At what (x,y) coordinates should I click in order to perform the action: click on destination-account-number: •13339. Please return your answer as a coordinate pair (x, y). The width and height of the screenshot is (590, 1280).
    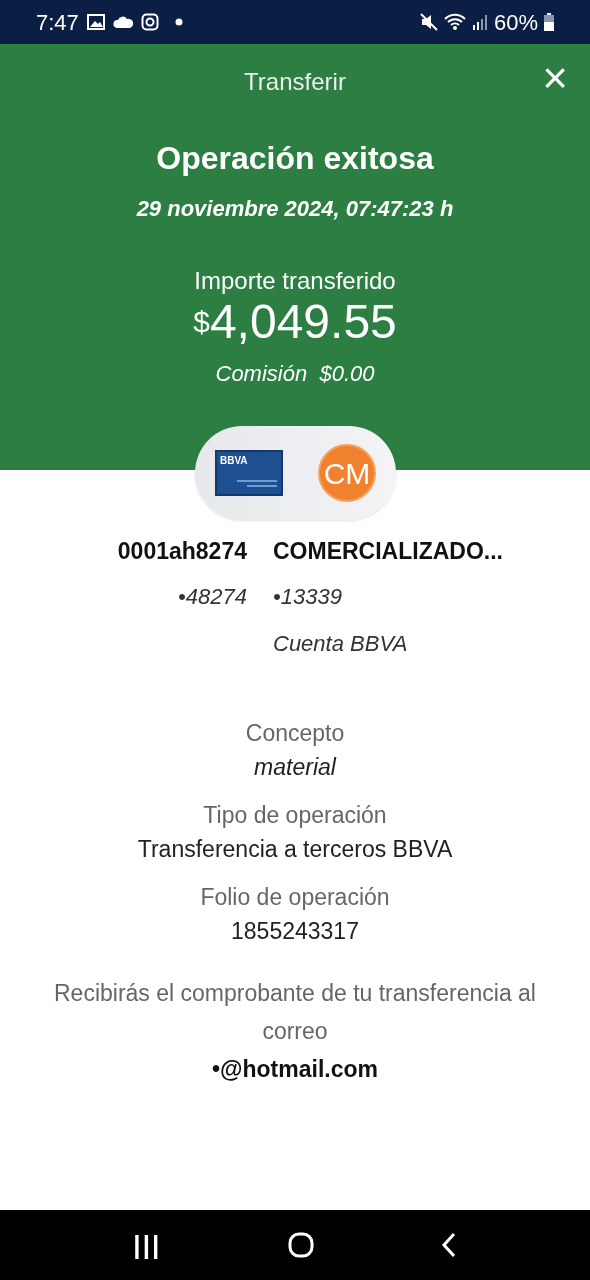
    Looking at the image, I should click on (307, 597).